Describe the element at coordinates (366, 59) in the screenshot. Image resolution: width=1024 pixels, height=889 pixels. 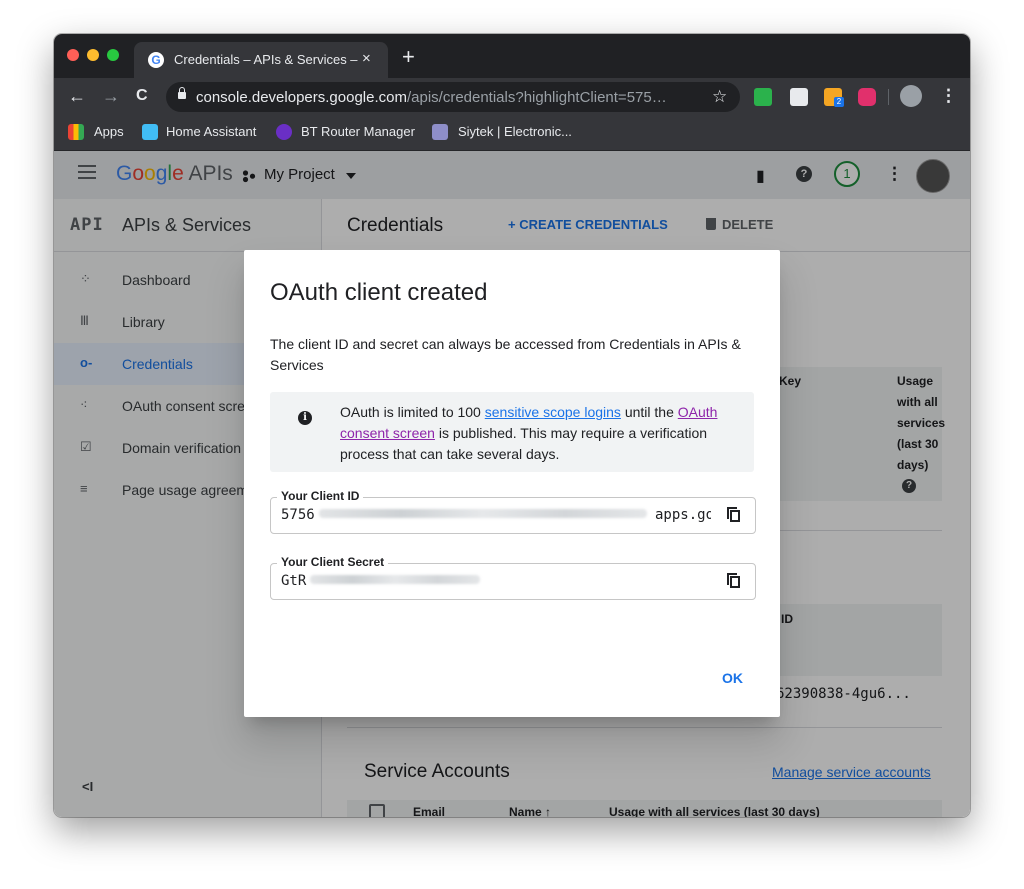
I see `tab-close-icon: ×` at that location.